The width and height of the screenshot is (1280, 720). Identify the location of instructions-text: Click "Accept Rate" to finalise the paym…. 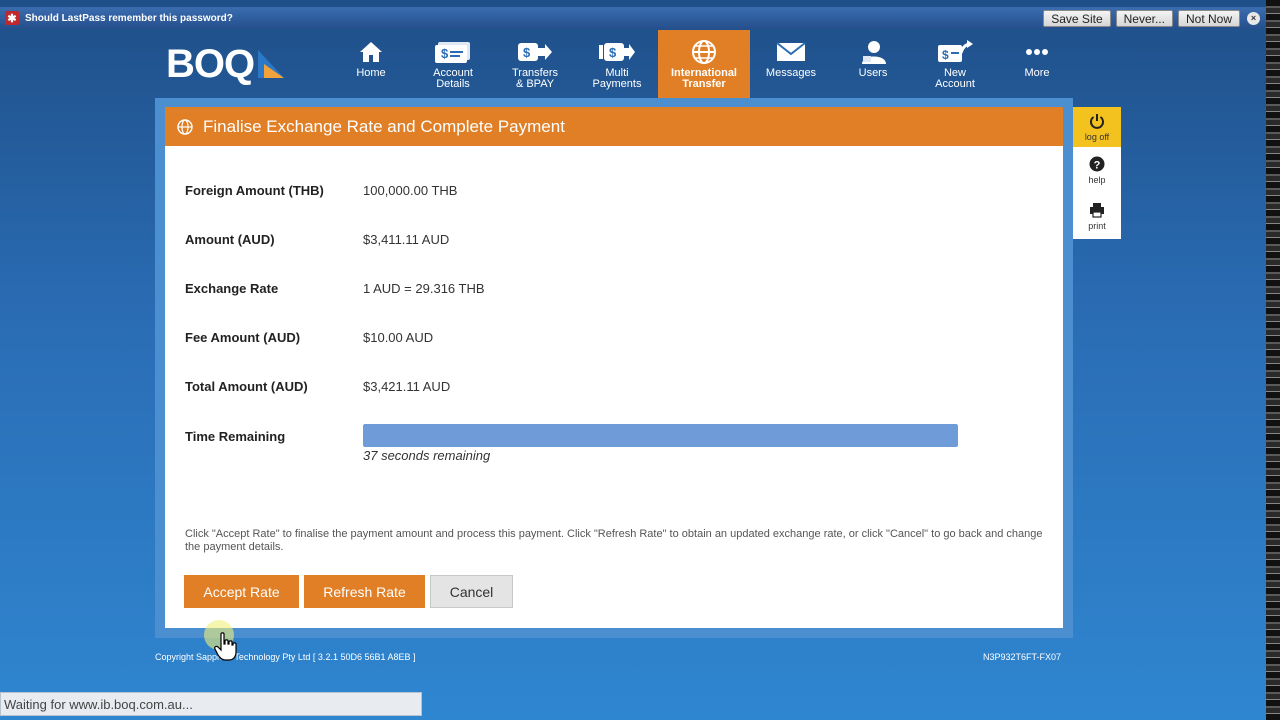
(614, 540).